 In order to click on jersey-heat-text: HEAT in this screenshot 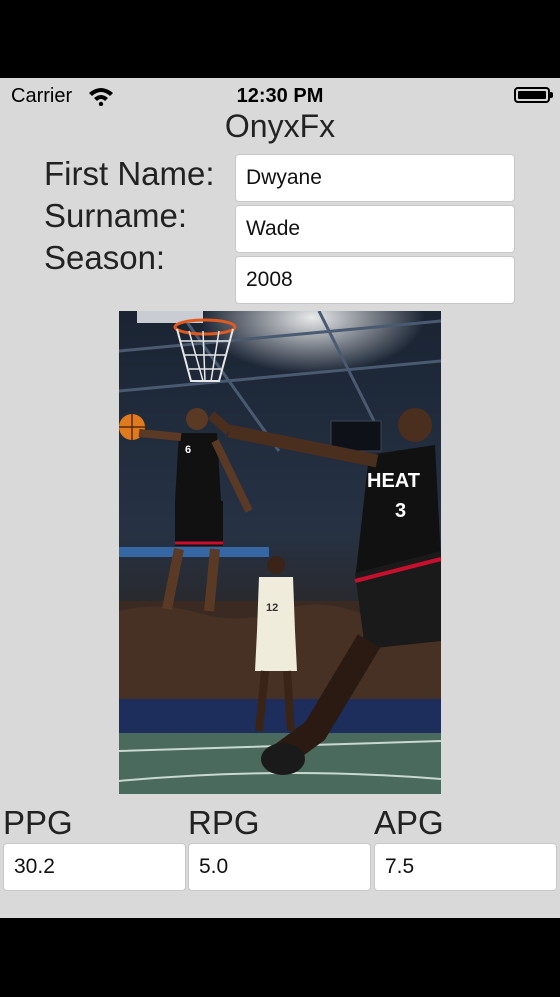, I will do `click(393, 481)`.